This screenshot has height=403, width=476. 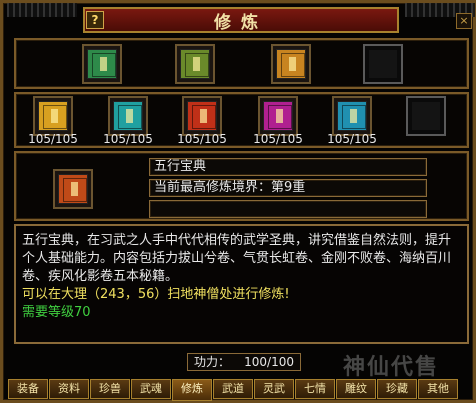 I want to click on yellow-book-icon, so click(x=53, y=116).